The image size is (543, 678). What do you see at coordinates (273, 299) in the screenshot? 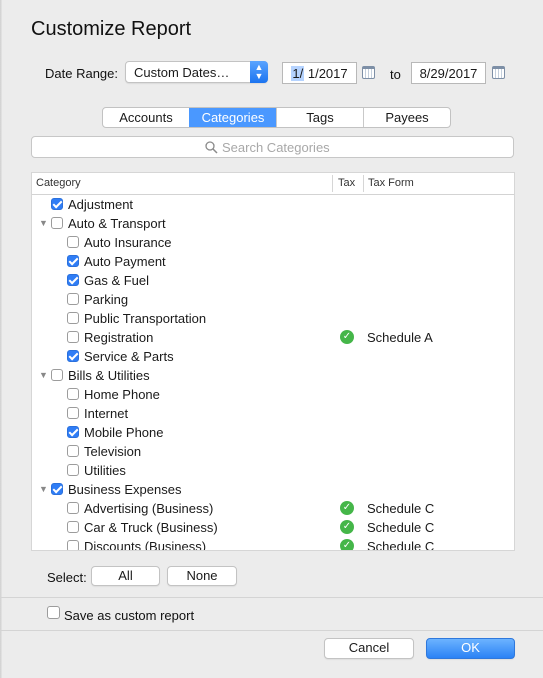
I see `category-row: Parking` at bounding box center [273, 299].